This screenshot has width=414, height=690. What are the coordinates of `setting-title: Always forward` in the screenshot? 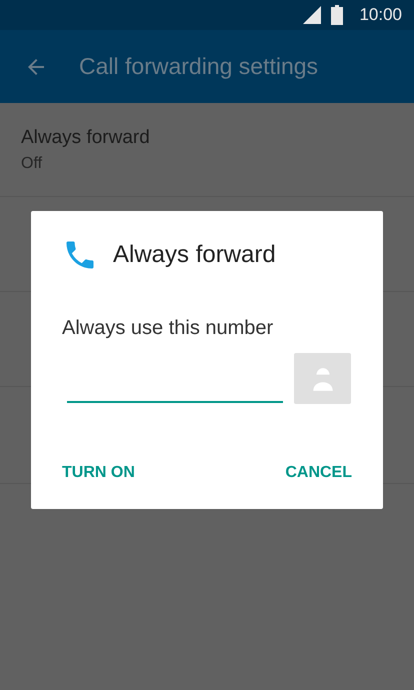 It's located at (86, 137).